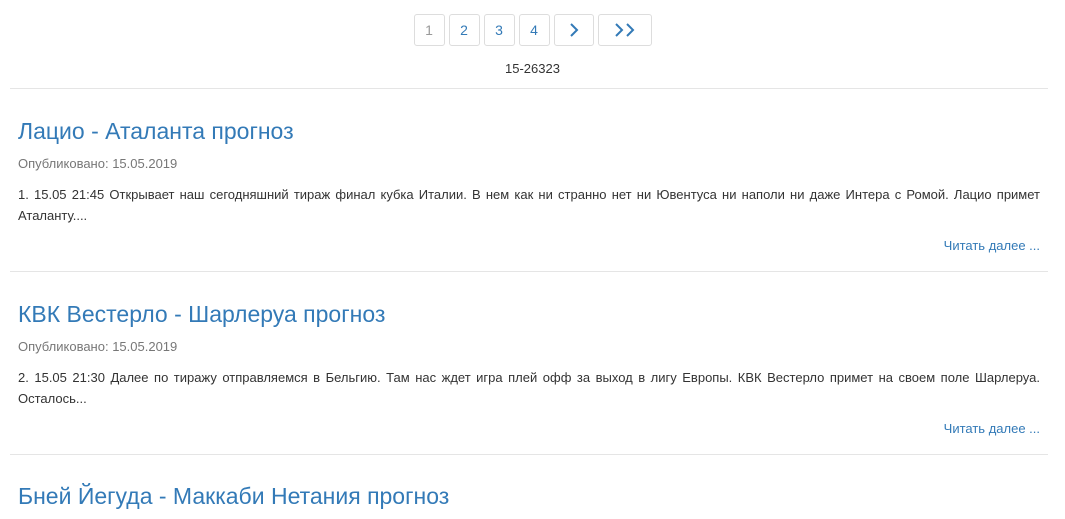  Describe the element at coordinates (429, 30) in the screenshot. I see `page-1-button: 1` at that location.